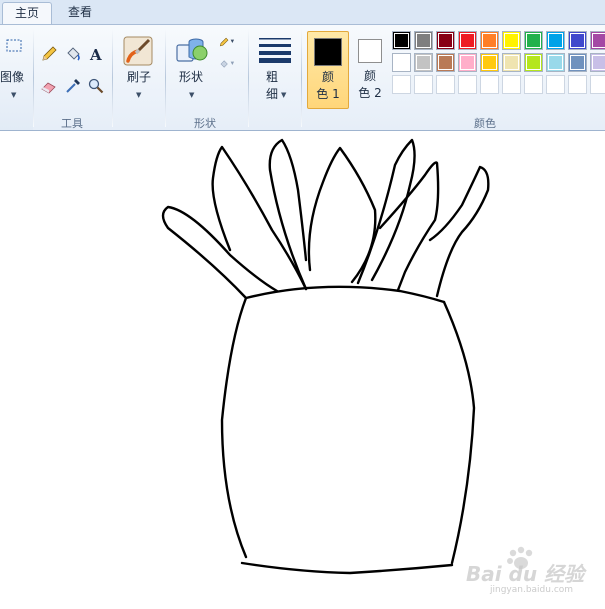 The height and width of the screenshot is (609, 605). I want to click on size-button, so click(275, 51).